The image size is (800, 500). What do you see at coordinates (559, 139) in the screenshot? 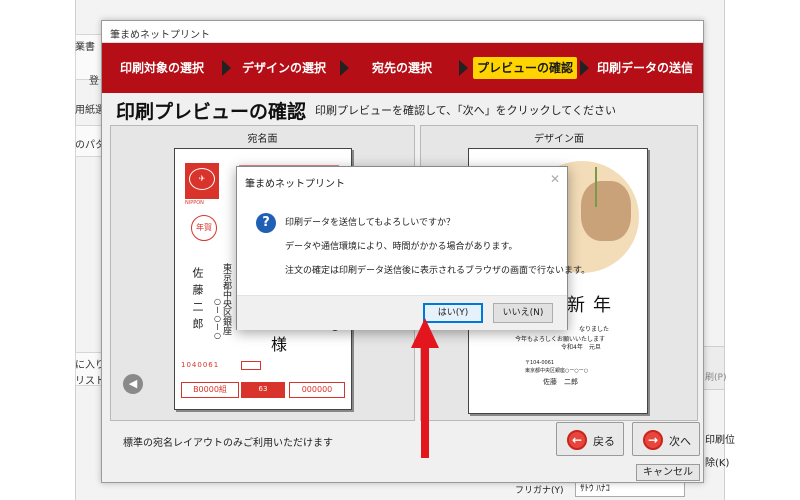
I see `design-side-label: デザイン面` at bounding box center [559, 139].